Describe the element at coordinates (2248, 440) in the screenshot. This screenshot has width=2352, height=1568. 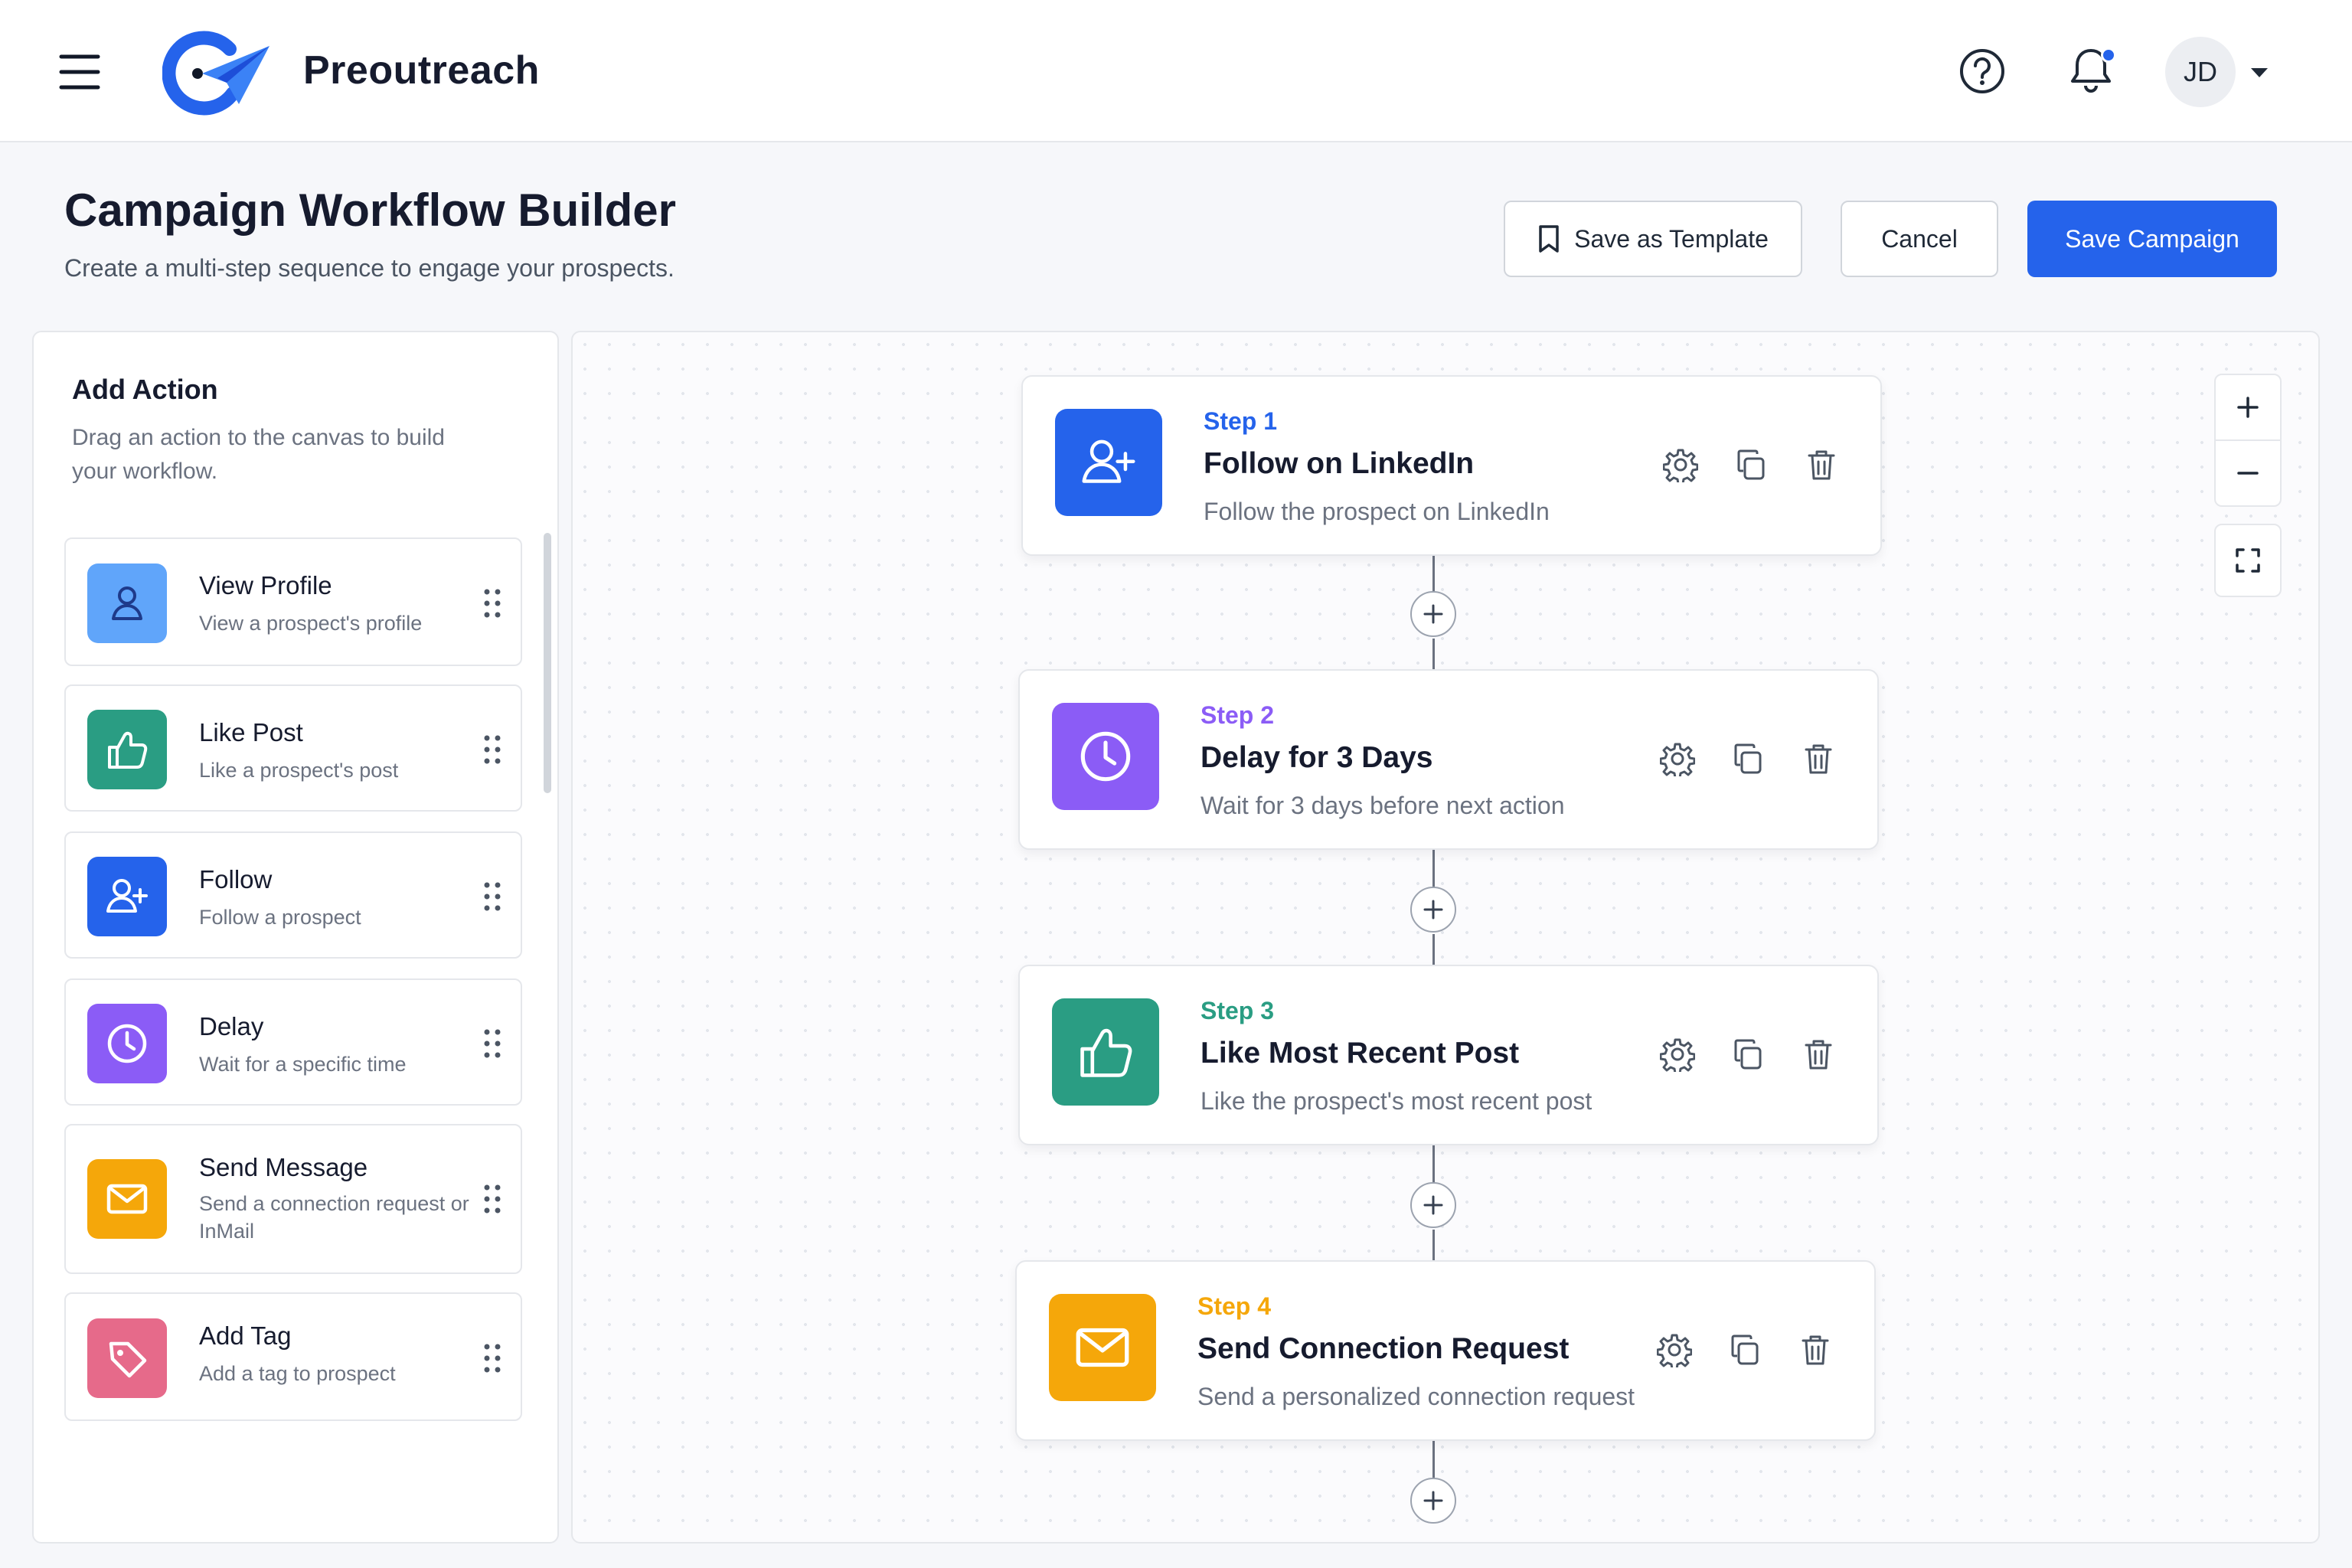
I see `zoom-controls` at that location.